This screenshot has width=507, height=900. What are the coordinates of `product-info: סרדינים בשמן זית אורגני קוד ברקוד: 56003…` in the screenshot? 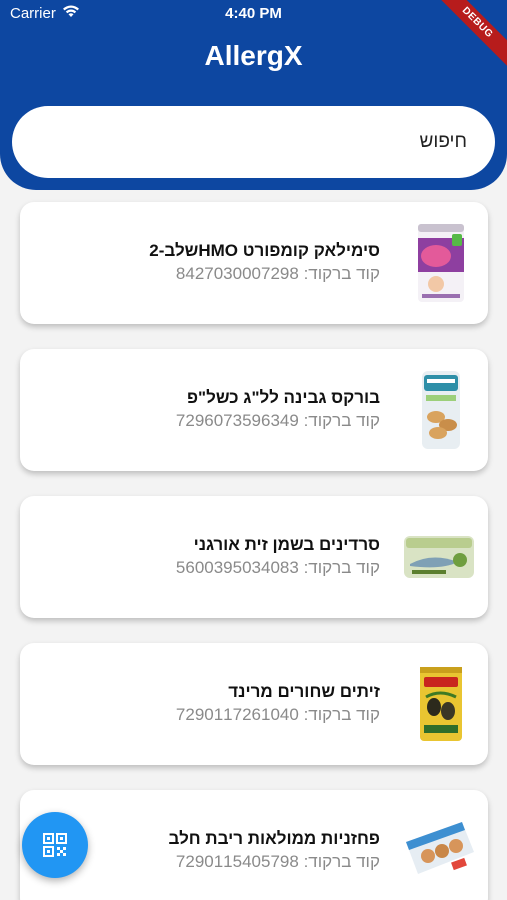 It's located at (215, 557).